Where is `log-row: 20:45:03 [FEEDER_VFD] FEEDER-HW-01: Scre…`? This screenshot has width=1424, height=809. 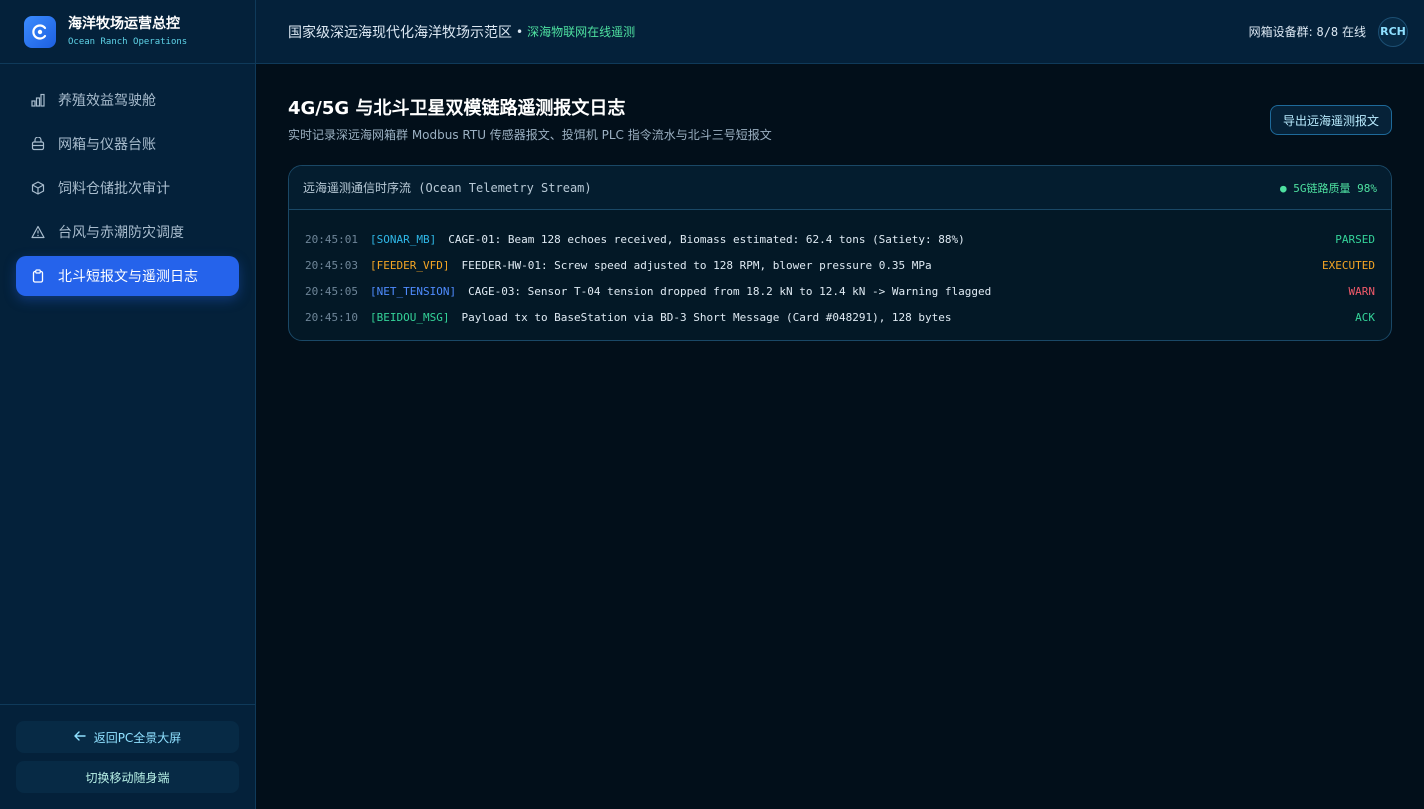
log-row: 20:45:03 [FEEDER_VFD] FEEDER-HW-01: Scre… is located at coordinates (840, 265).